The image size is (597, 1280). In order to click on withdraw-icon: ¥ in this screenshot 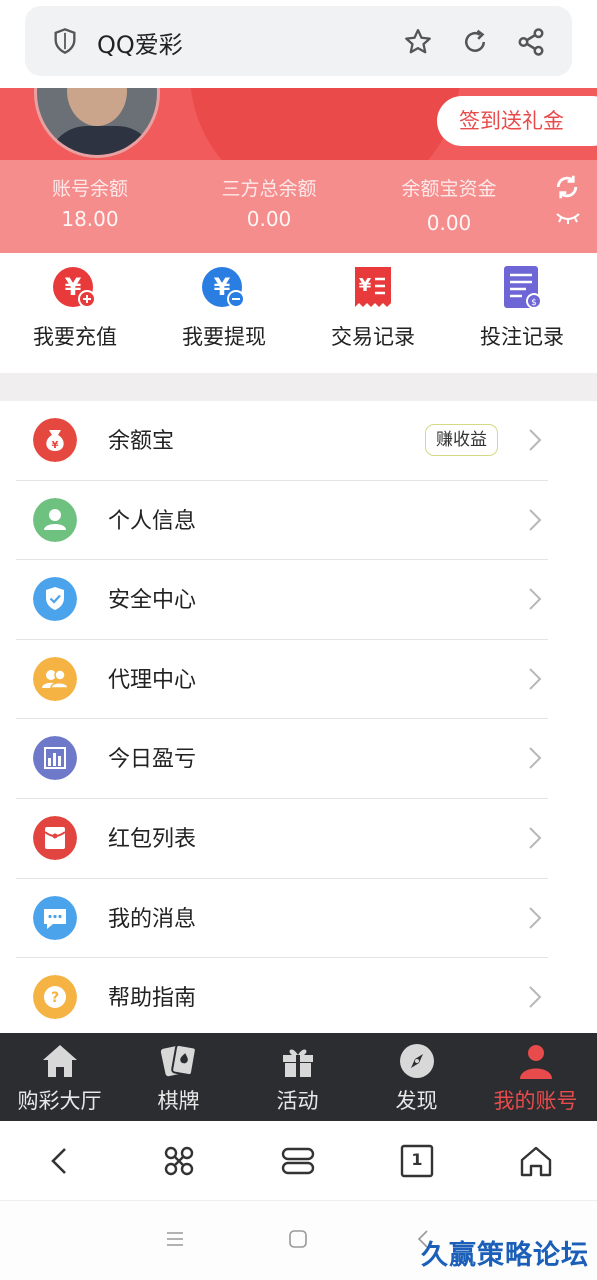, I will do `click(223, 287)`.